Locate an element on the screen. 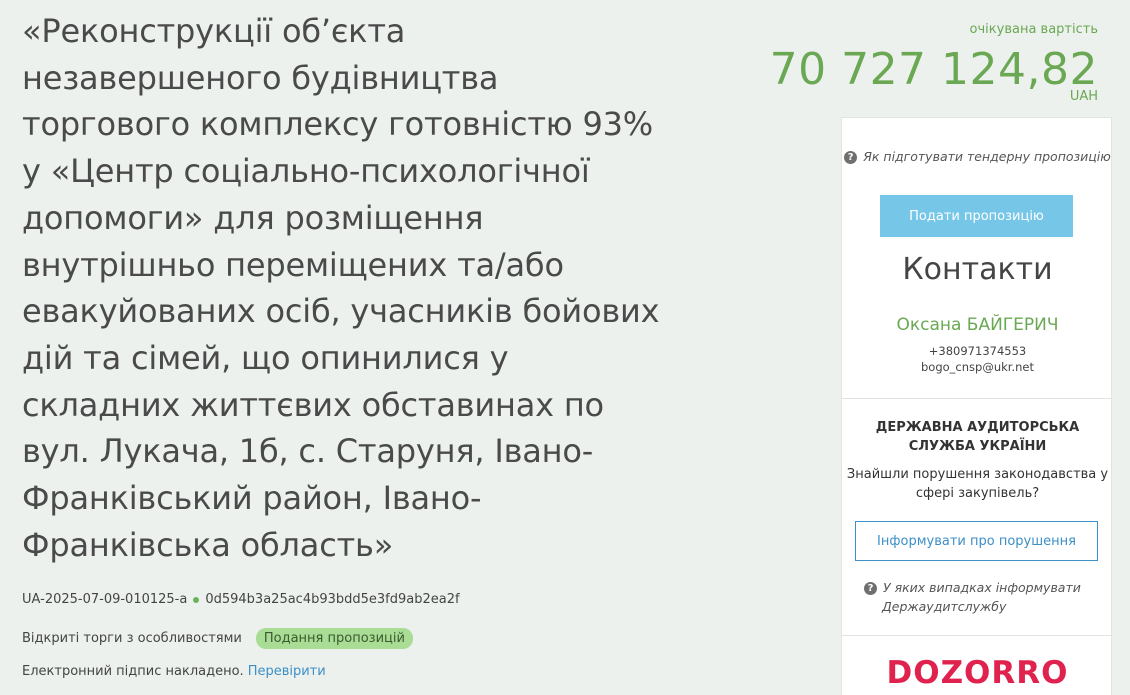  tender-hash: 0d594b3a25ac4b93bdd5e3fd9ab2ea2f is located at coordinates (332, 599).